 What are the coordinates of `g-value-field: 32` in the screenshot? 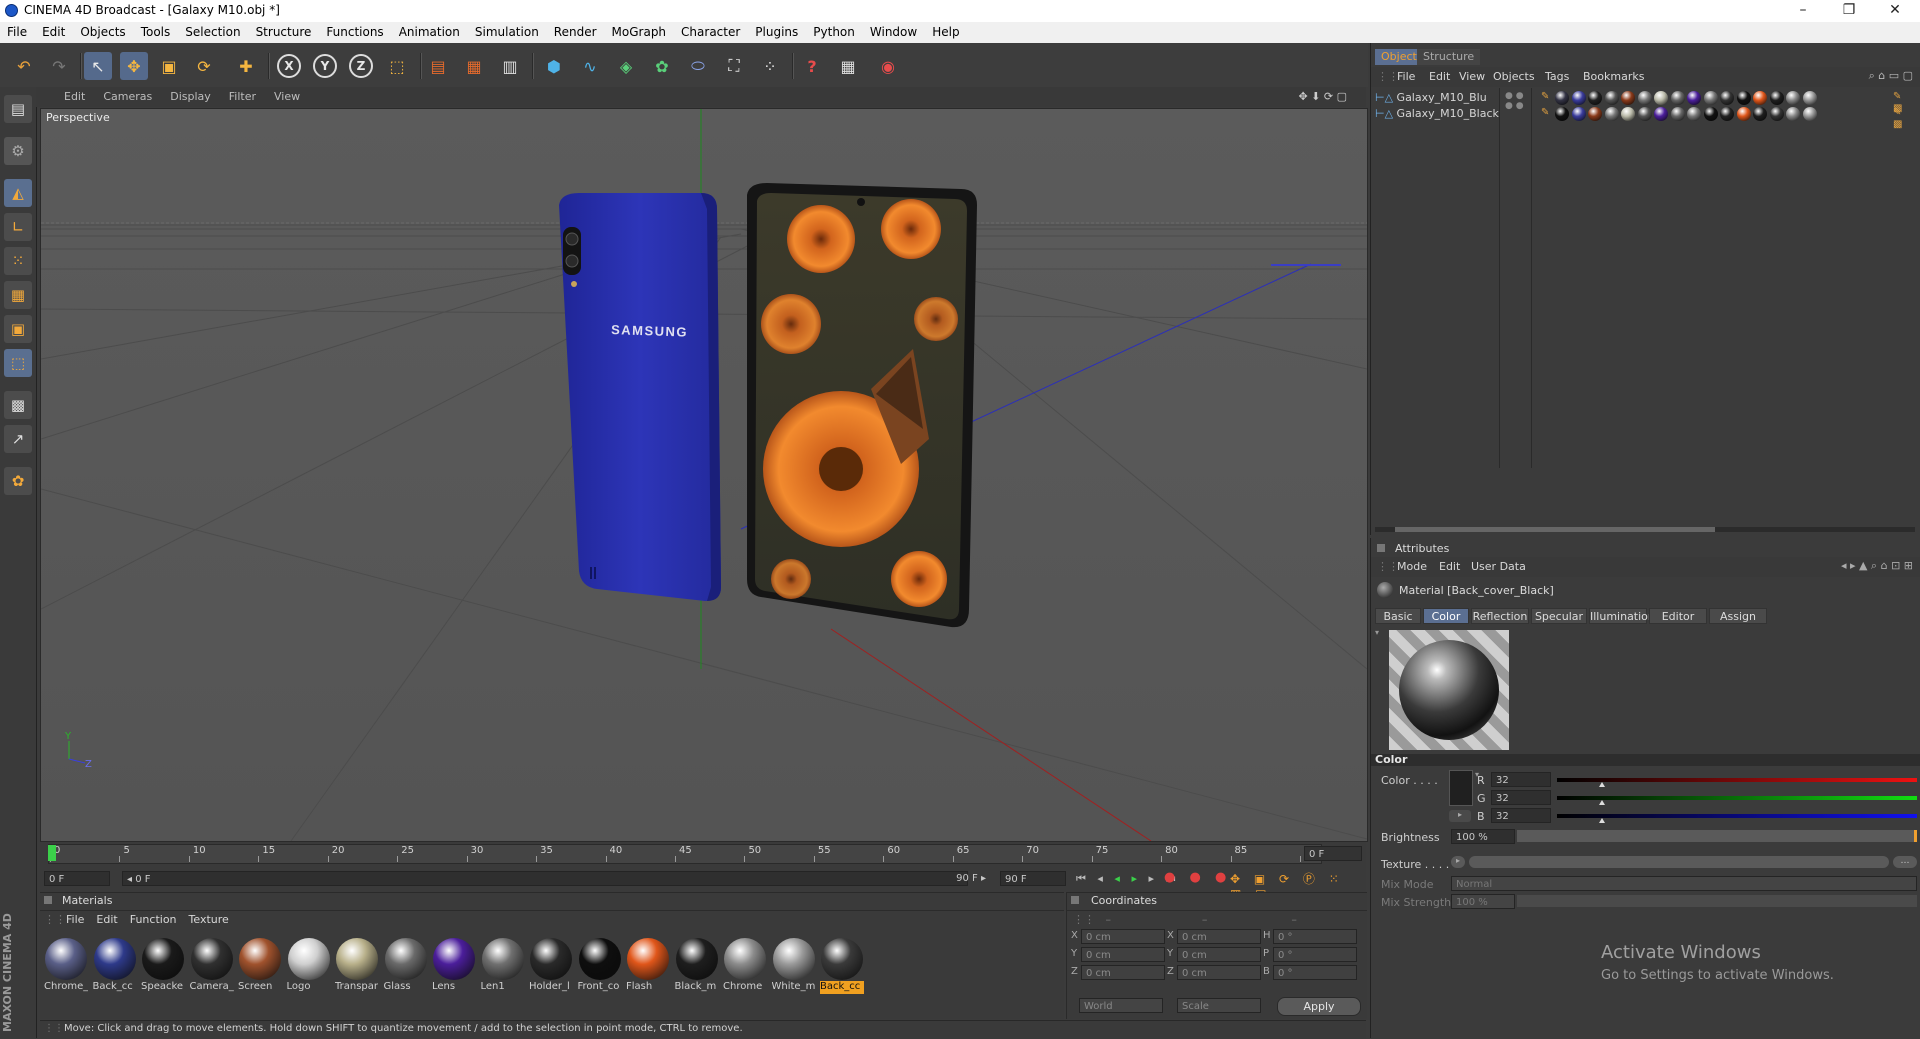 It's located at (1521, 797).